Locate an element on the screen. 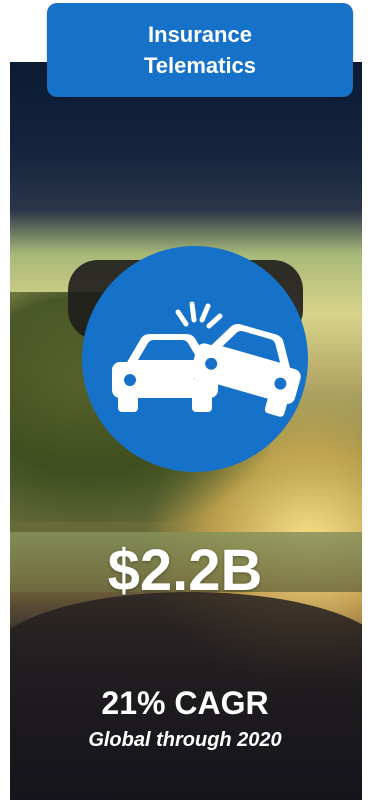 The height and width of the screenshot is (800, 370). market-value: $2.2B is located at coordinates (185, 570).